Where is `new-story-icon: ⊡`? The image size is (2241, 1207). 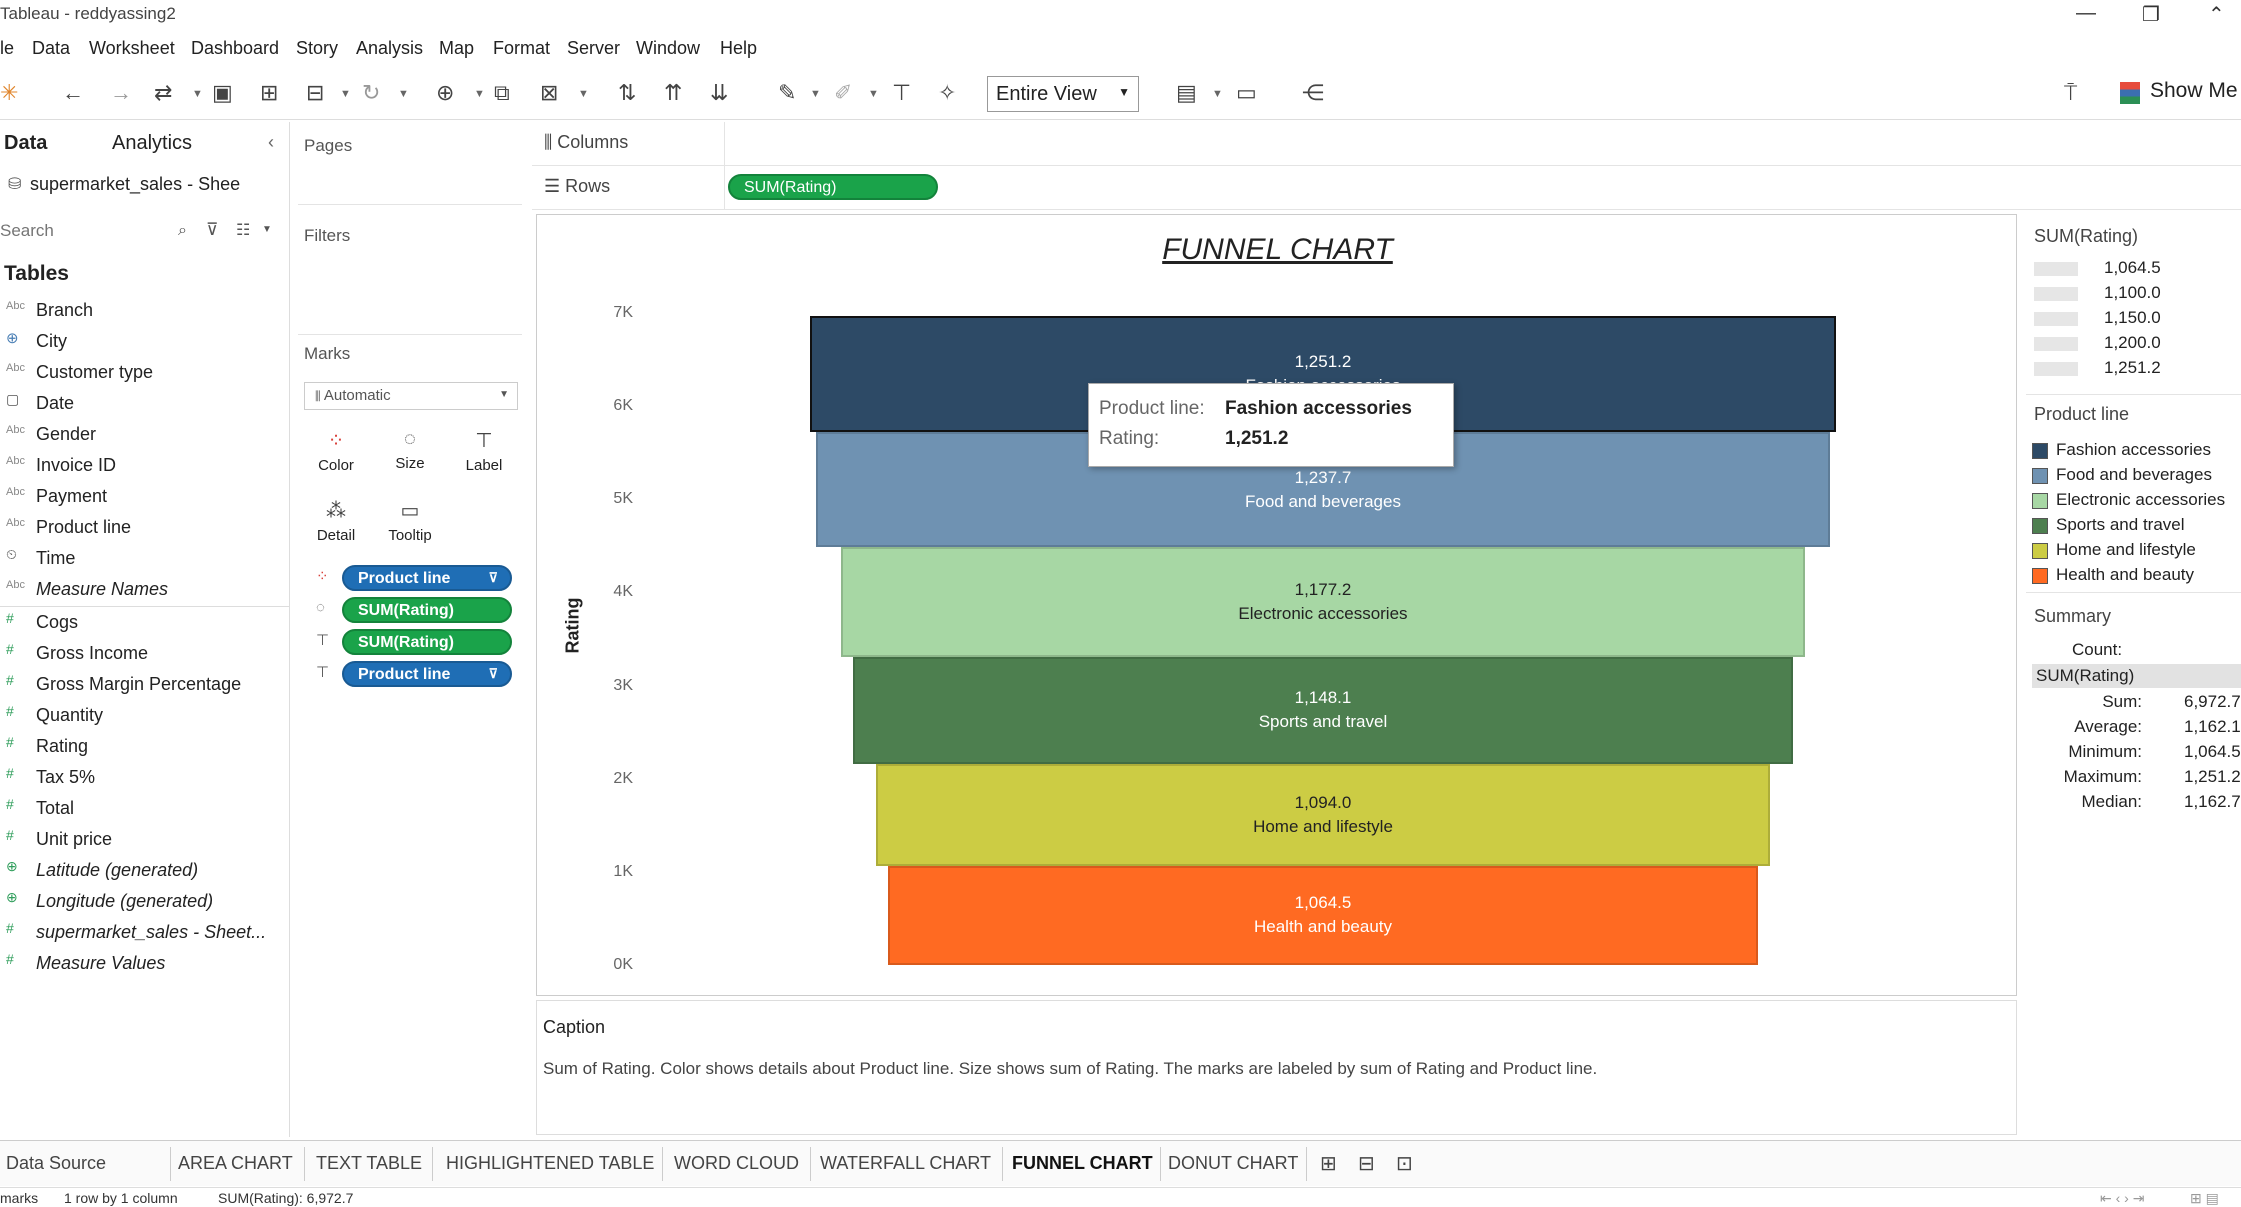 new-story-icon: ⊡ is located at coordinates (1404, 1163).